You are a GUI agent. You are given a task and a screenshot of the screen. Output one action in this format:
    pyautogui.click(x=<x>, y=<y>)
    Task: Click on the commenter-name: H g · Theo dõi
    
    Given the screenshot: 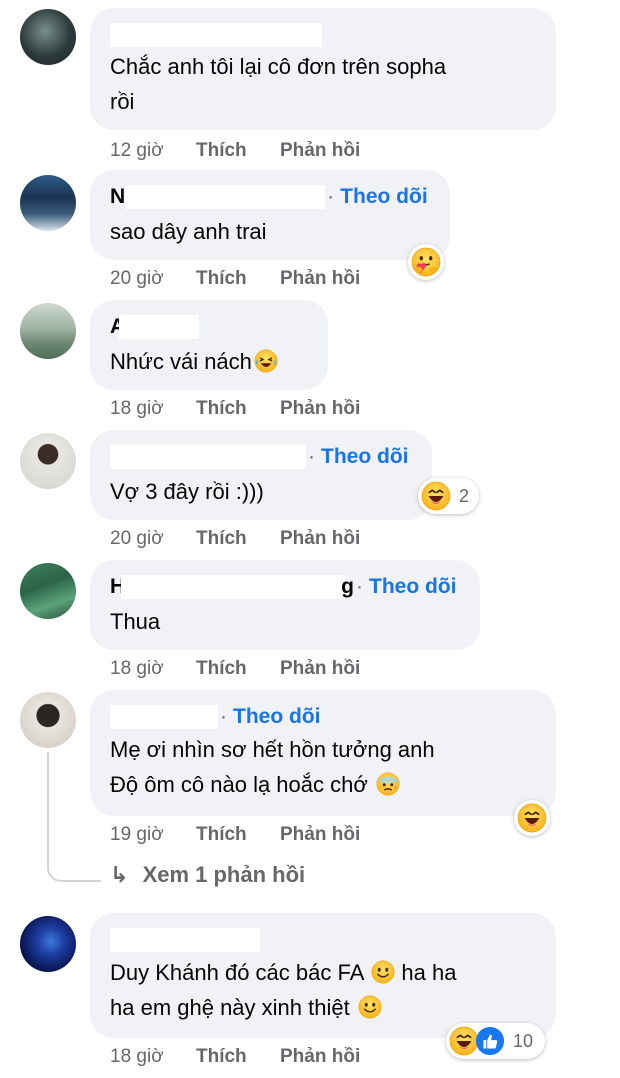 What is the action you would take?
    pyautogui.click(x=283, y=587)
    